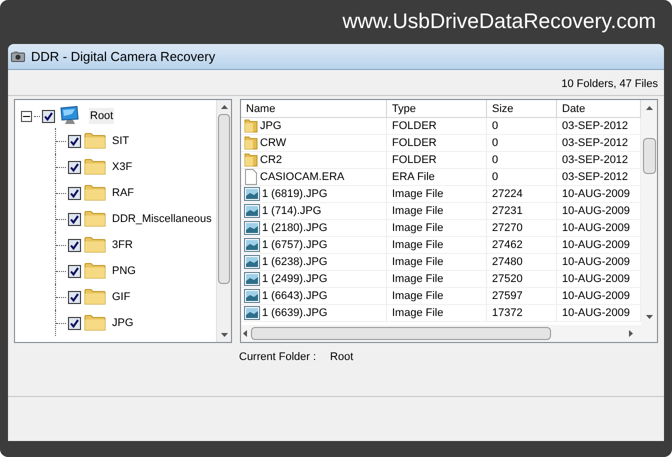 The height and width of the screenshot is (457, 672). Describe the element at coordinates (295, 296) in the screenshot. I see `file-name: 1 (6643).JPG` at that location.